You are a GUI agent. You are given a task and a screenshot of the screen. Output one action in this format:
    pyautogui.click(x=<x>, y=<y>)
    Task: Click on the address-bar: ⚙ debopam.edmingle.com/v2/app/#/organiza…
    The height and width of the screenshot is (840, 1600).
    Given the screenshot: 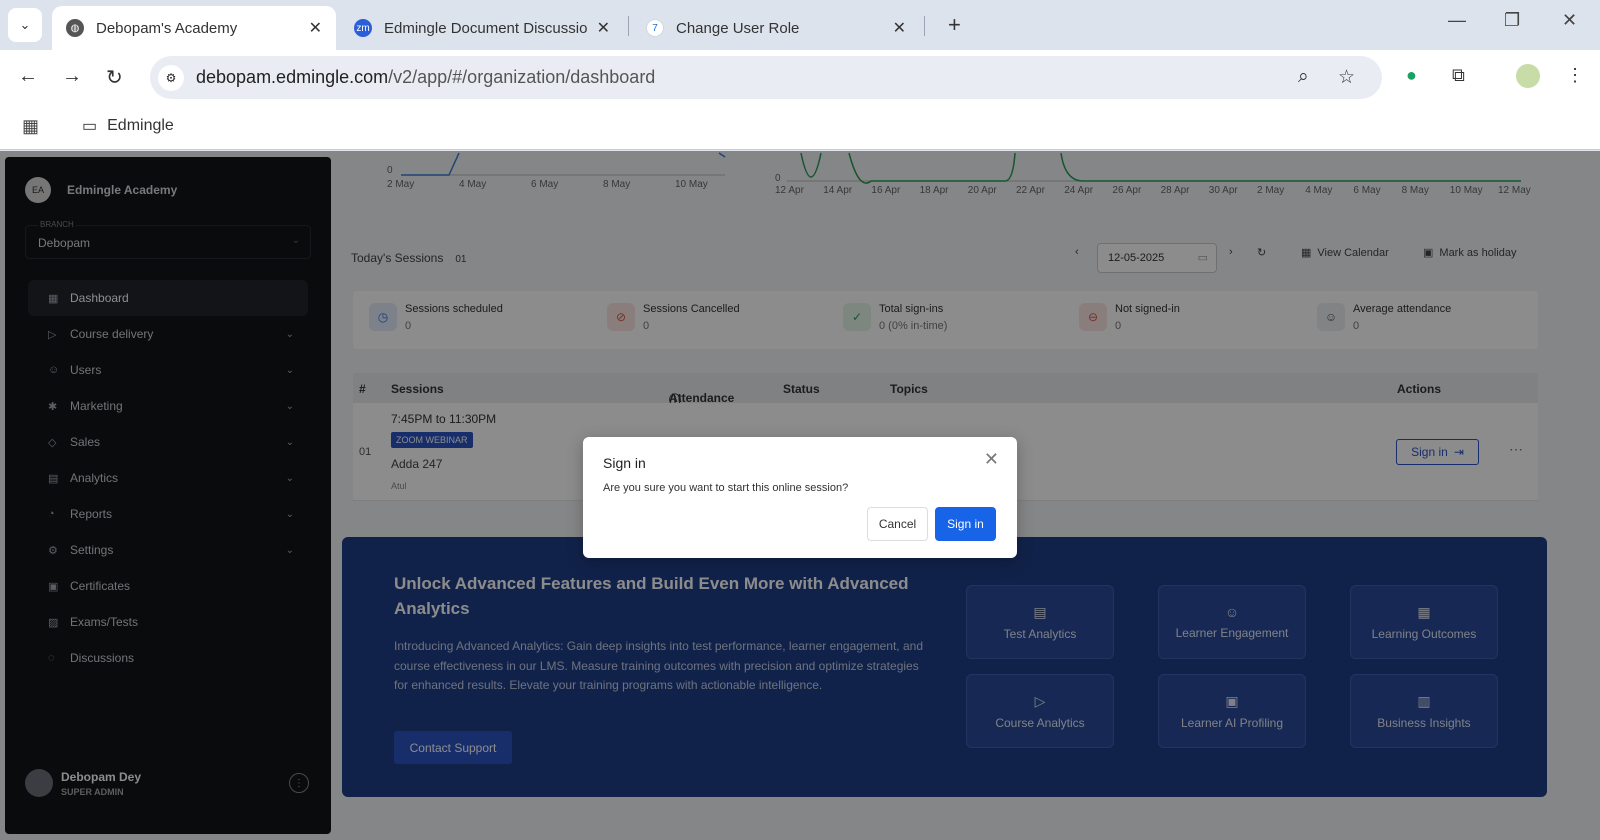 What is the action you would take?
    pyautogui.click(x=766, y=77)
    